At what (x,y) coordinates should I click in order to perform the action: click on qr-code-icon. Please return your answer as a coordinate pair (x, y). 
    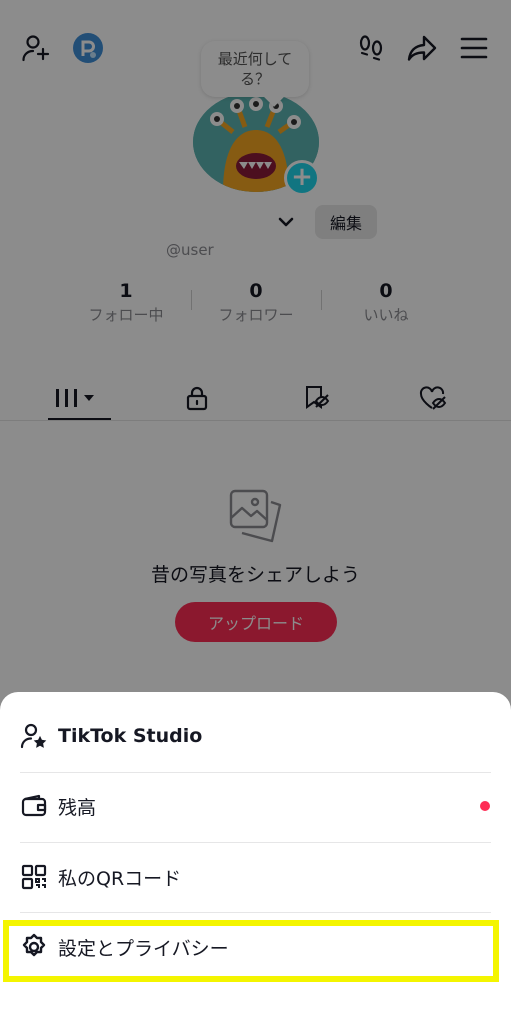
    Looking at the image, I should click on (34, 877).